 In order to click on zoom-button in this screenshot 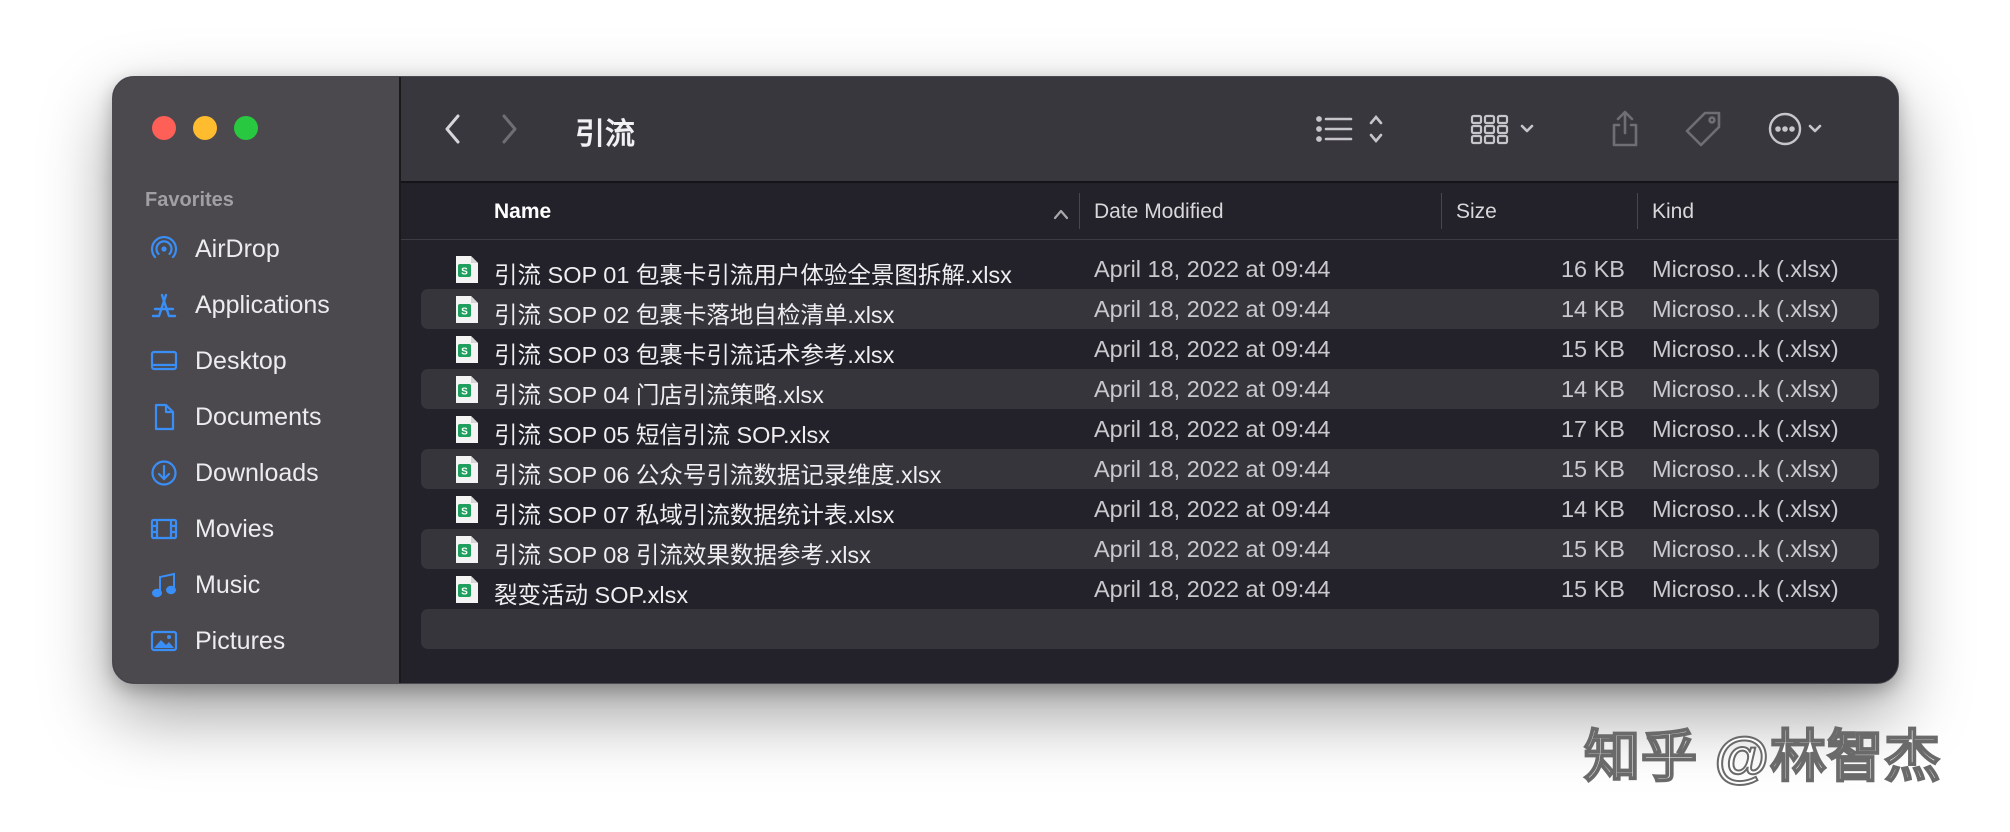, I will do `click(246, 128)`.